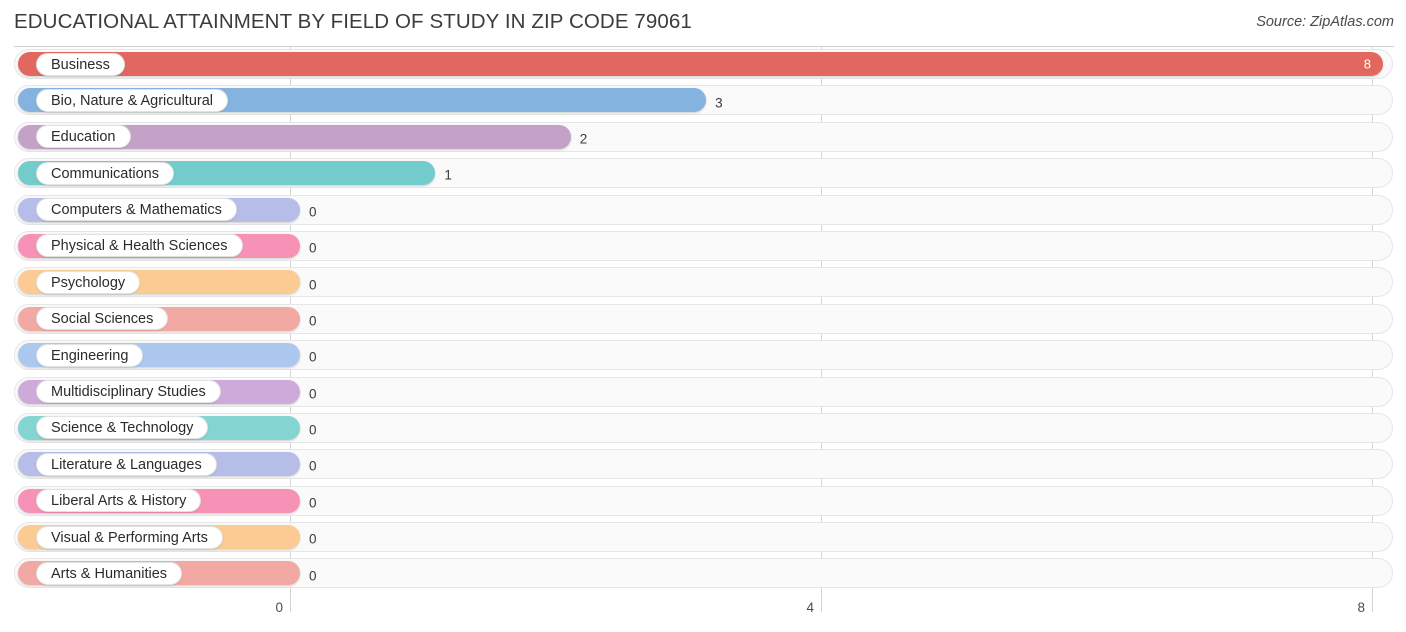 The image size is (1406, 632). Describe the element at coordinates (109, 573) in the screenshot. I see `category-label: Arts & Humanities` at that location.